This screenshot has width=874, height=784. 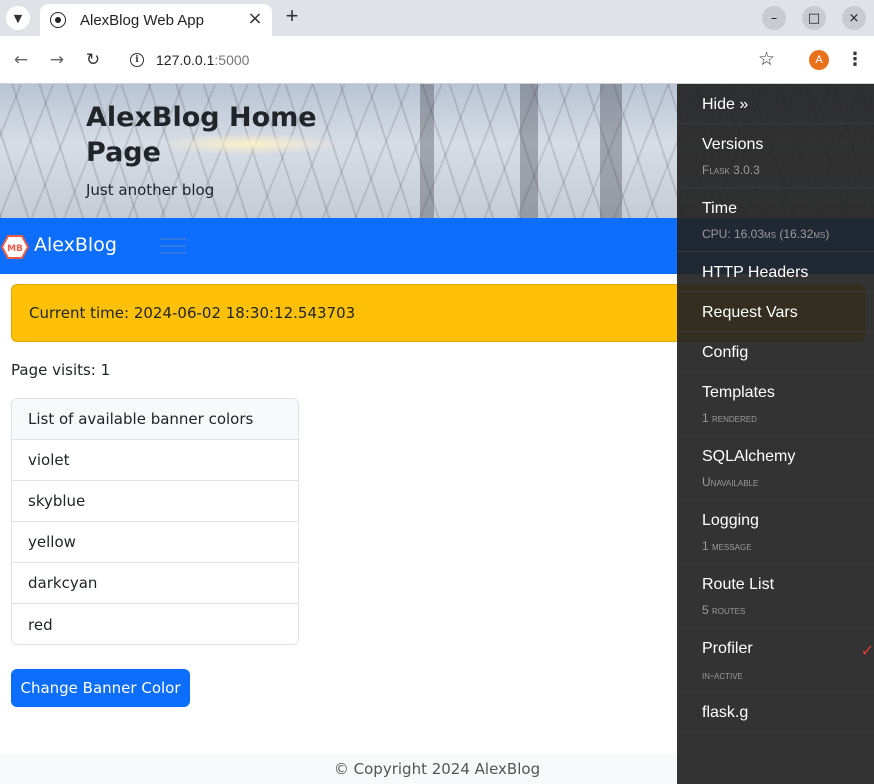 I want to click on bookmark-star-icon: ☆, so click(x=766, y=59).